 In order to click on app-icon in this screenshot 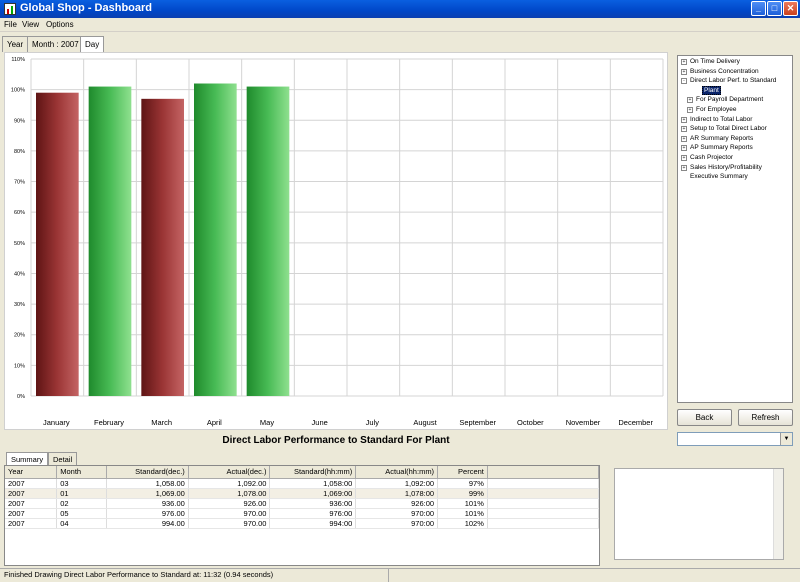, I will do `click(10, 9)`.